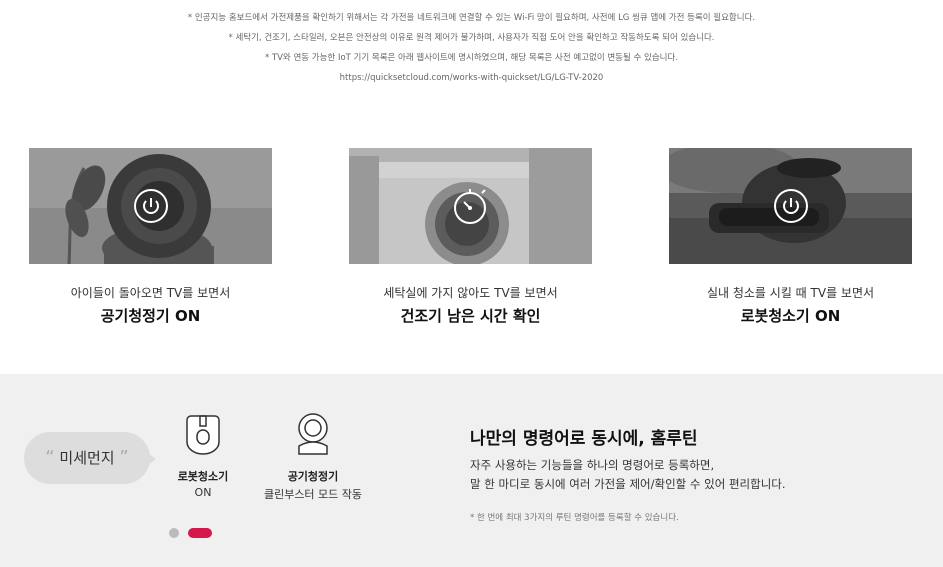 Image resolution: width=943 pixels, height=567 pixels. I want to click on device-state: ON, so click(203, 492).